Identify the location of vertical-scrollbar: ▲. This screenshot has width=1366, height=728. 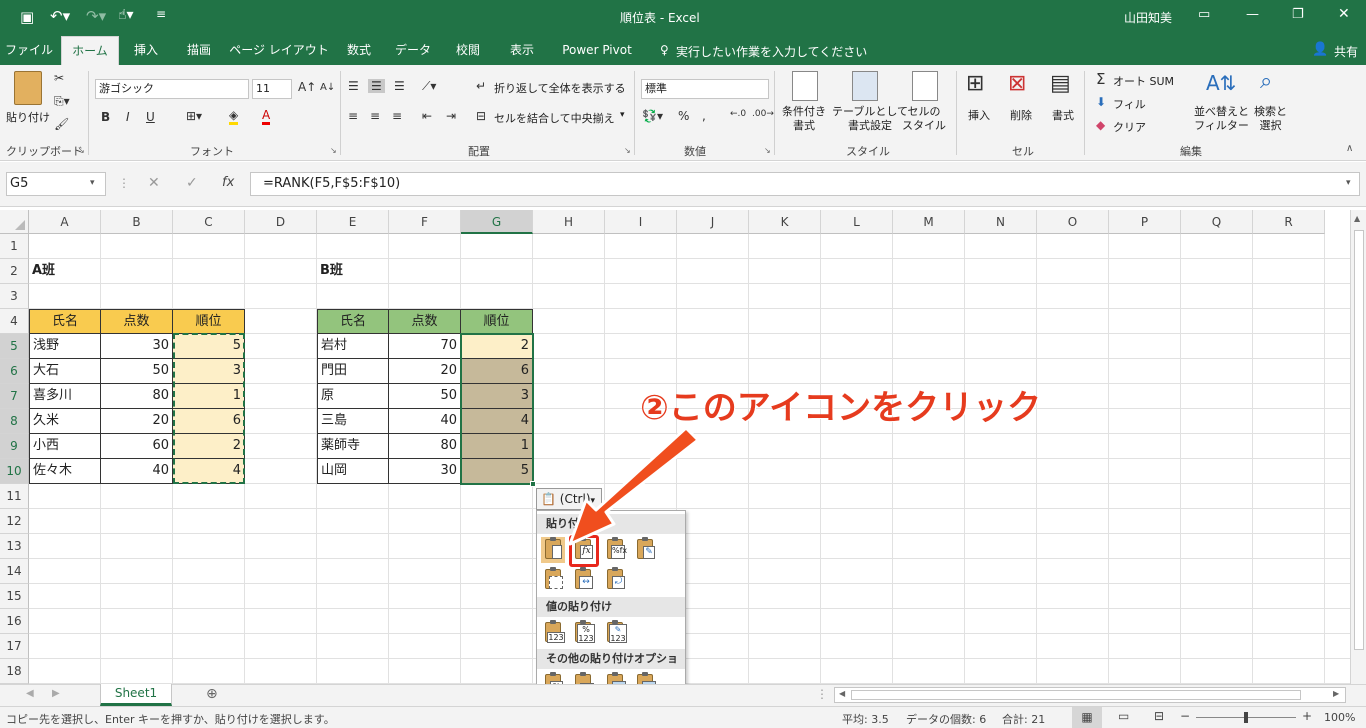
(1358, 447).